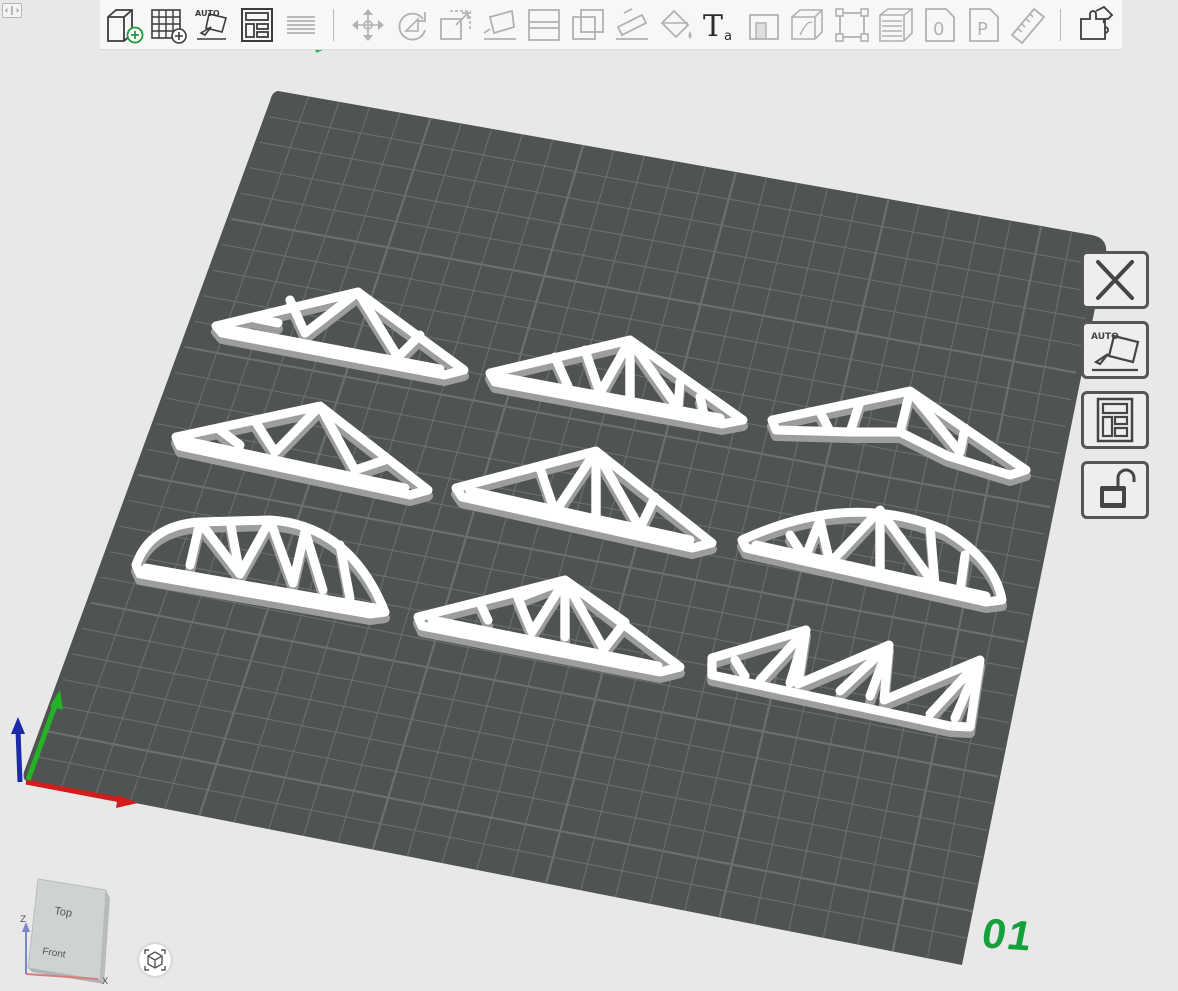 The width and height of the screenshot is (1178, 991). I want to click on paint-button, so click(676, 25).